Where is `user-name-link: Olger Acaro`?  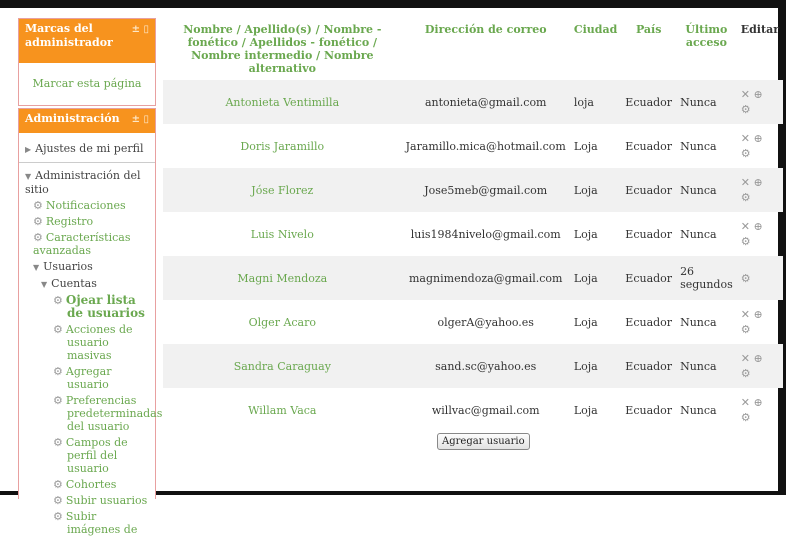
user-name-link: Olger Acaro is located at coordinates (282, 322).